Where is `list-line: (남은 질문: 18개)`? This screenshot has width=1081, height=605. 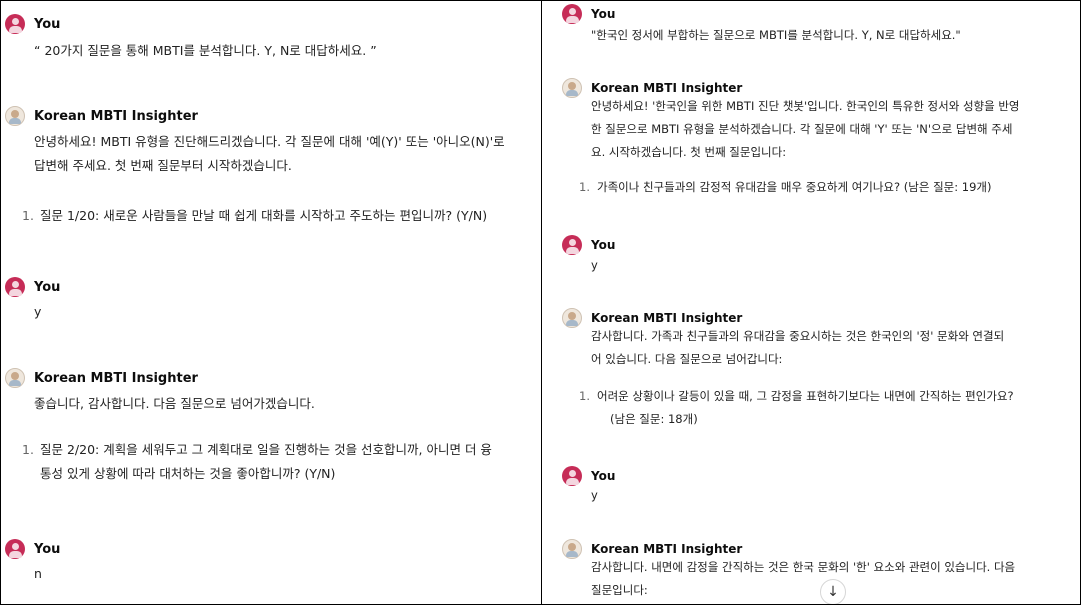 list-line: (남은 질문: 18개) is located at coordinates (654, 419).